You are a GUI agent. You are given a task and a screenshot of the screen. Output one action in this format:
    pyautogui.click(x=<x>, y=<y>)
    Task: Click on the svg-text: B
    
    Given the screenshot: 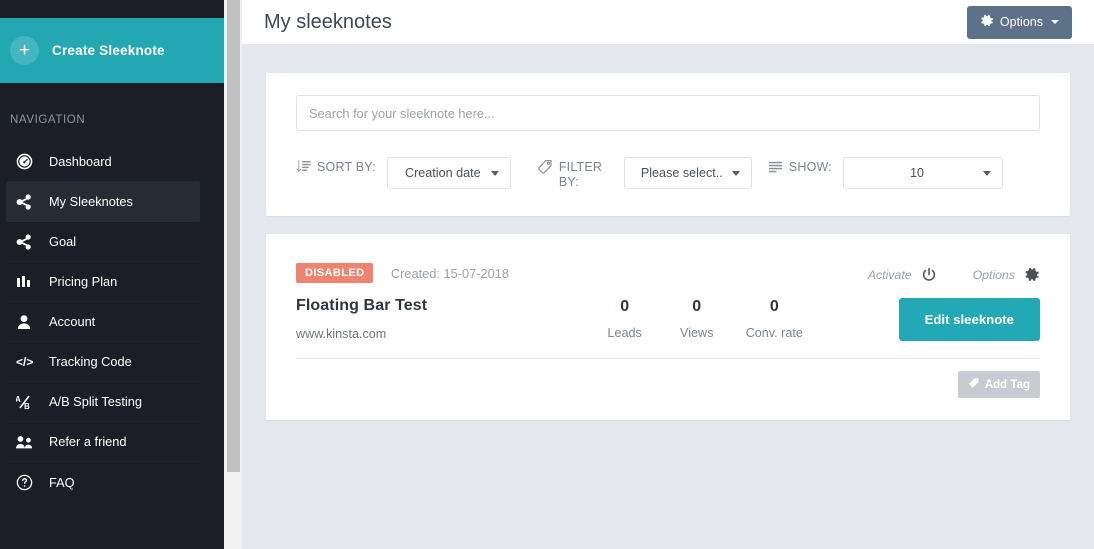 What is the action you would take?
    pyautogui.click(x=27, y=406)
    